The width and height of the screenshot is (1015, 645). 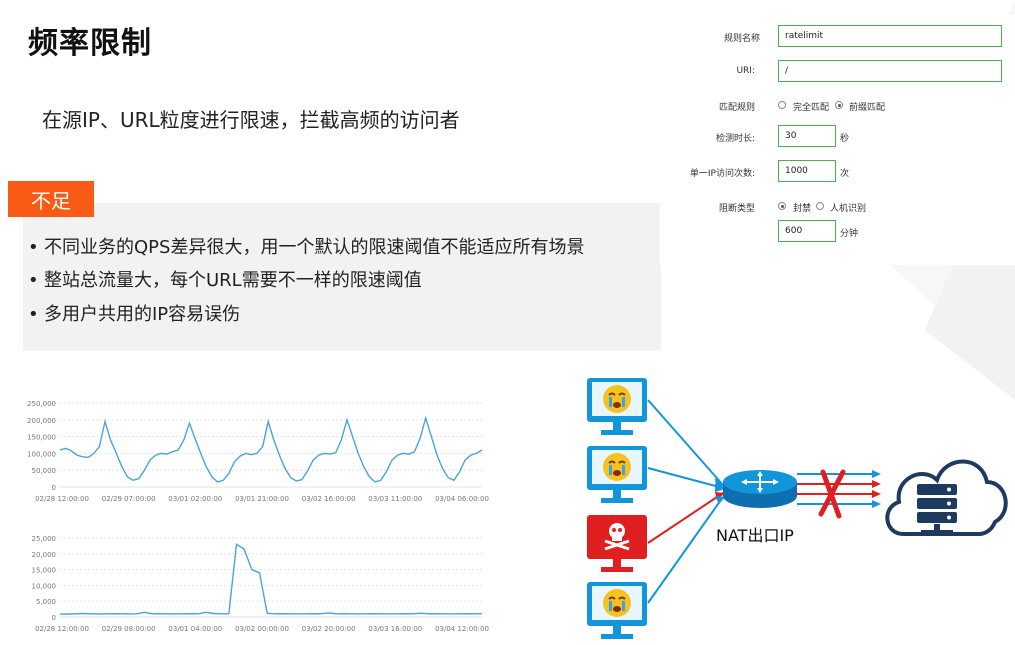 I want to click on rule-name-label: 规则名称, so click(x=741, y=39).